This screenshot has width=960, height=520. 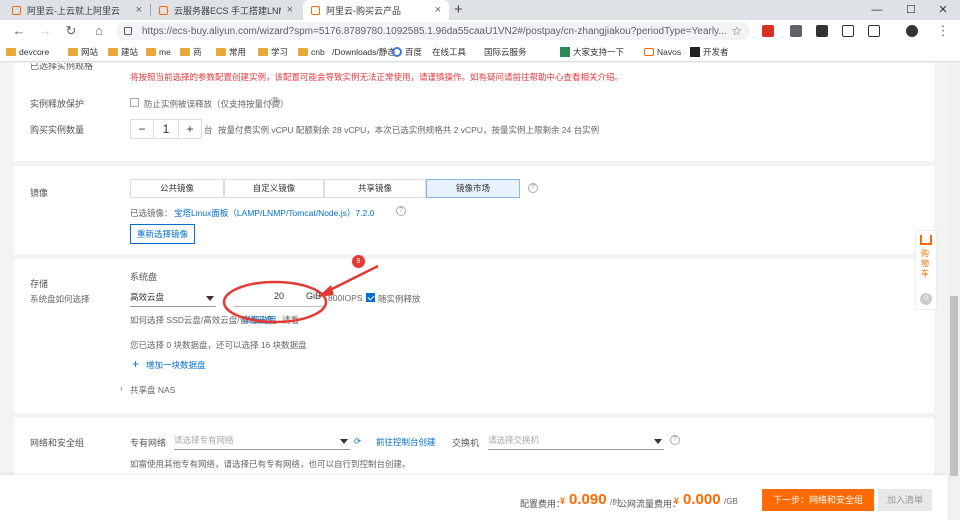 What do you see at coordinates (273, 52) in the screenshot?
I see `bookmark-item: 学习` at bounding box center [273, 52].